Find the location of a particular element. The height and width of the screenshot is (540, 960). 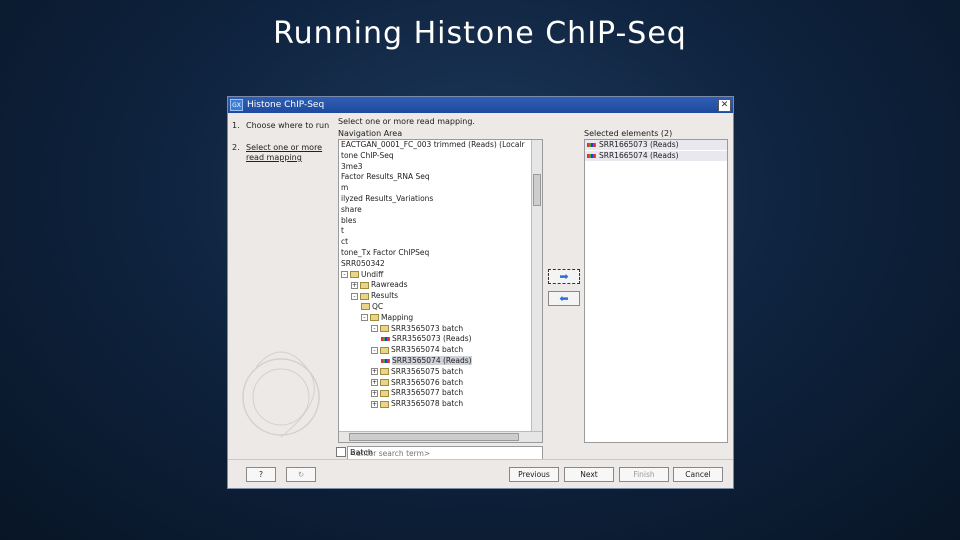

tree-row-label: SRR3565075 batch is located at coordinates (427, 371).